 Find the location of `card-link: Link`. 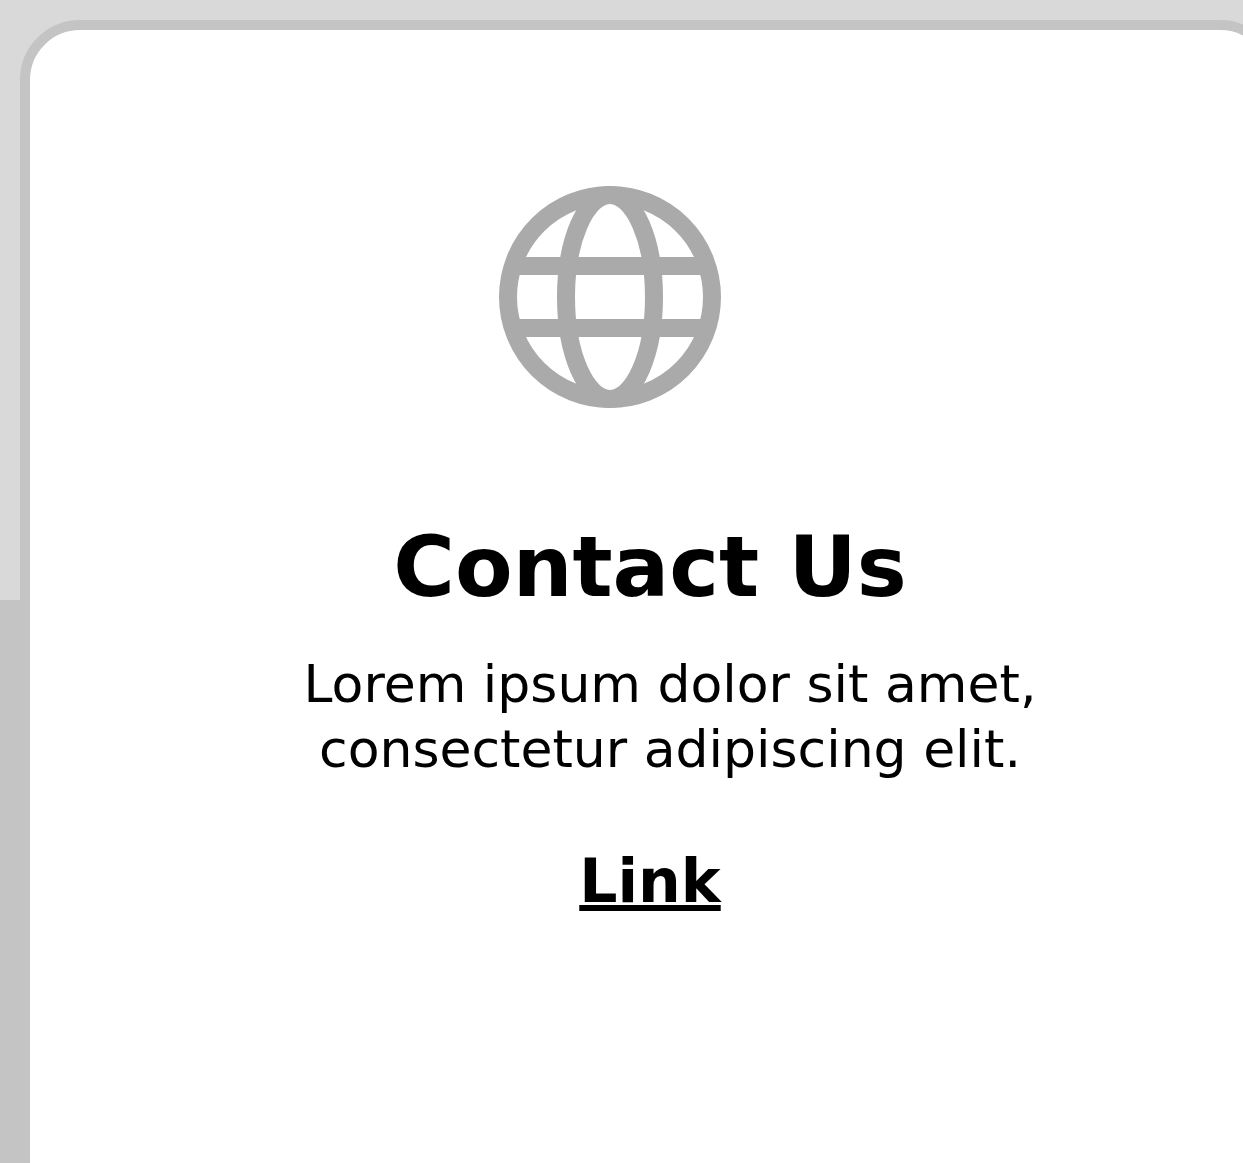

card-link: Link is located at coordinates (650, 881).